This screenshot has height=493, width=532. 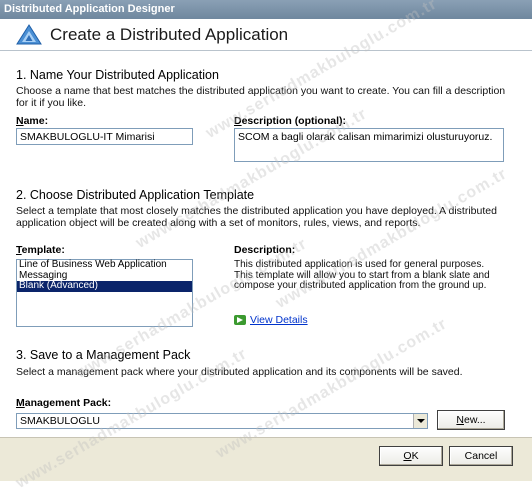 I want to click on section-mp-title: 3. Save to a Management Pack, so click(x=103, y=355).